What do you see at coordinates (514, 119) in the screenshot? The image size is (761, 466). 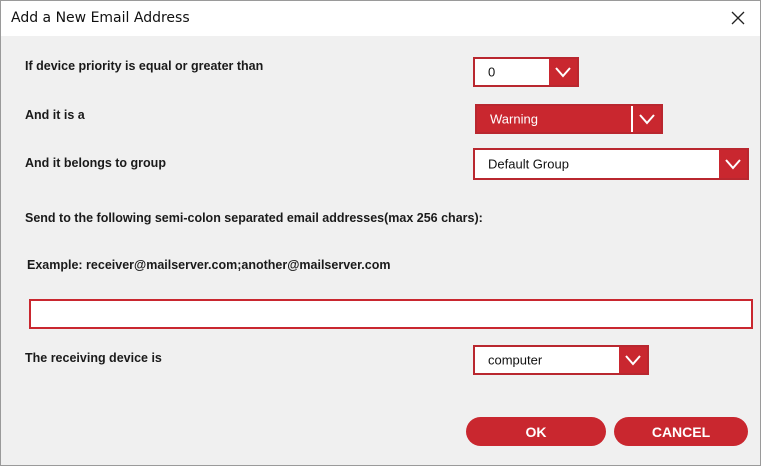 I see `type-value: Warning` at bounding box center [514, 119].